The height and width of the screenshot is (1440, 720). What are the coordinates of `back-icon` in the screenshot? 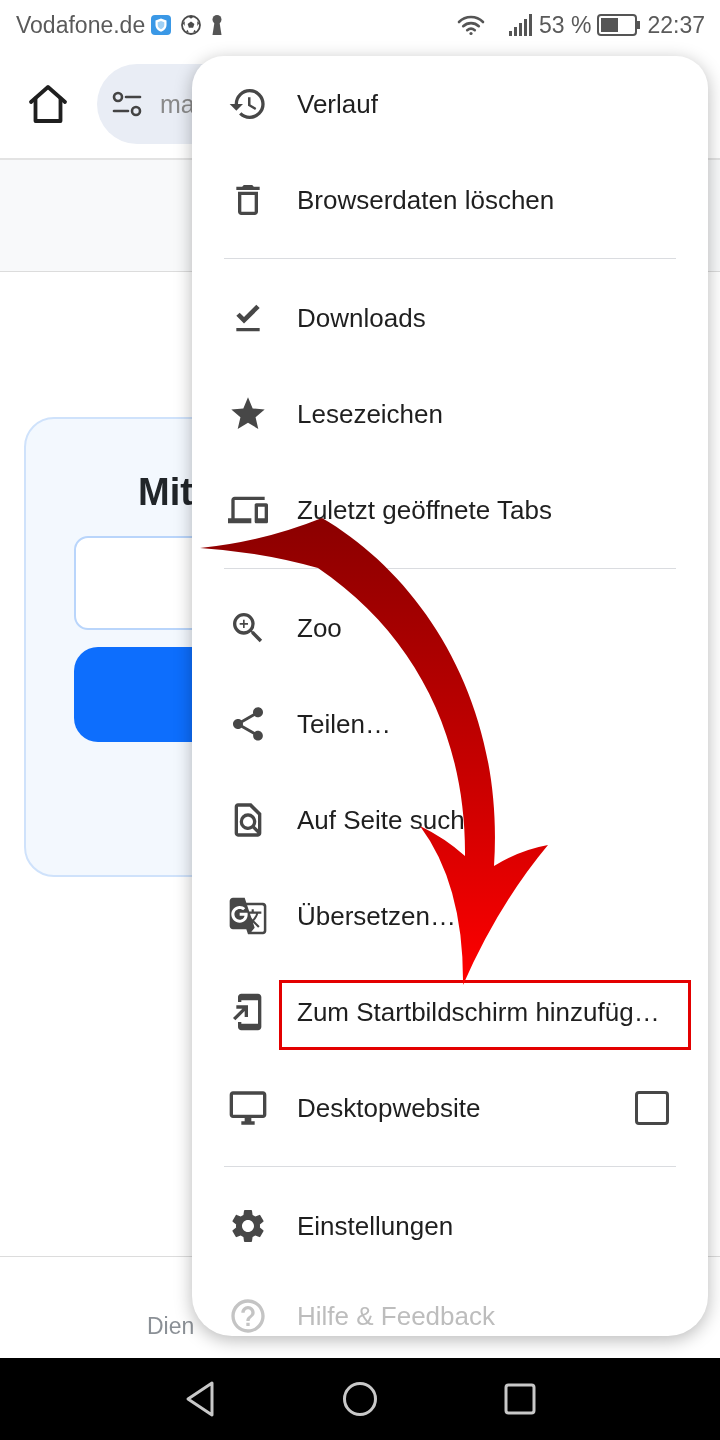 It's located at (200, 1399).